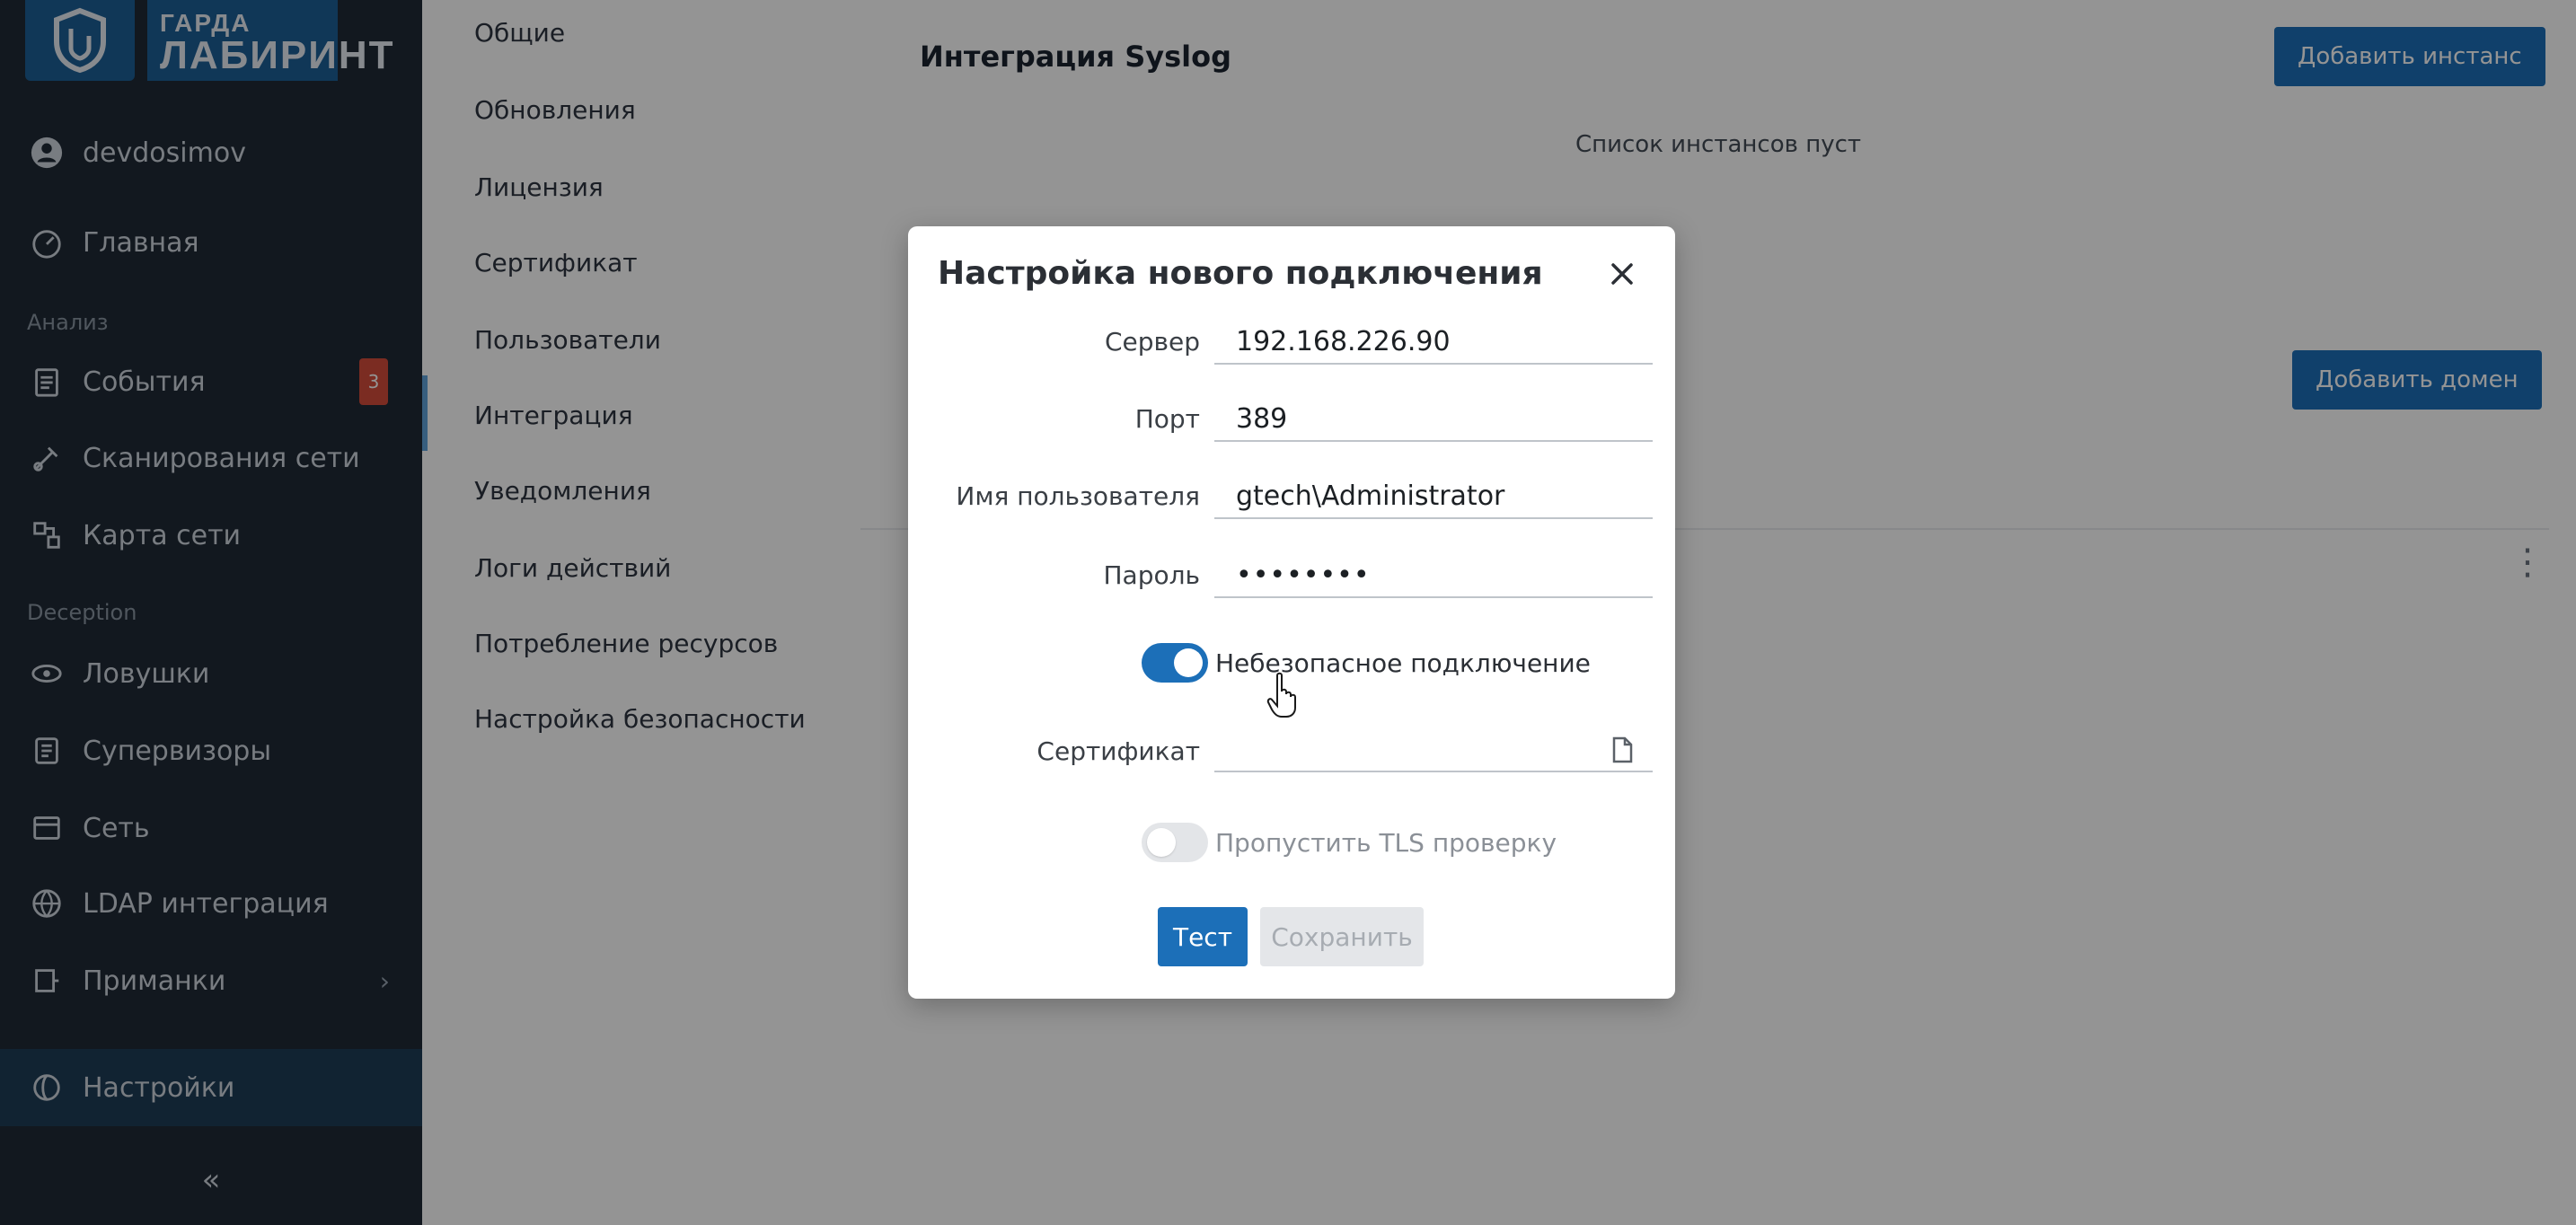 The height and width of the screenshot is (1225, 2576). What do you see at coordinates (1342, 937) in the screenshot?
I see `save-button: Сохранить` at bounding box center [1342, 937].